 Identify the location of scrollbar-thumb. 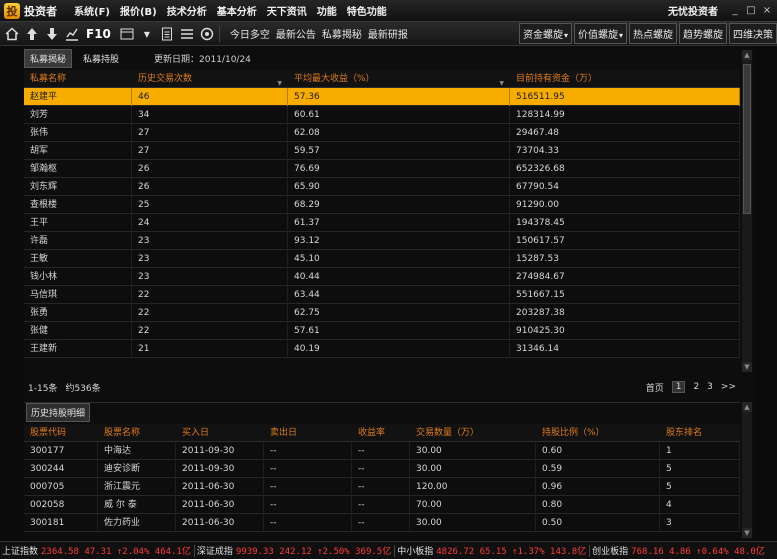
(747, 139).